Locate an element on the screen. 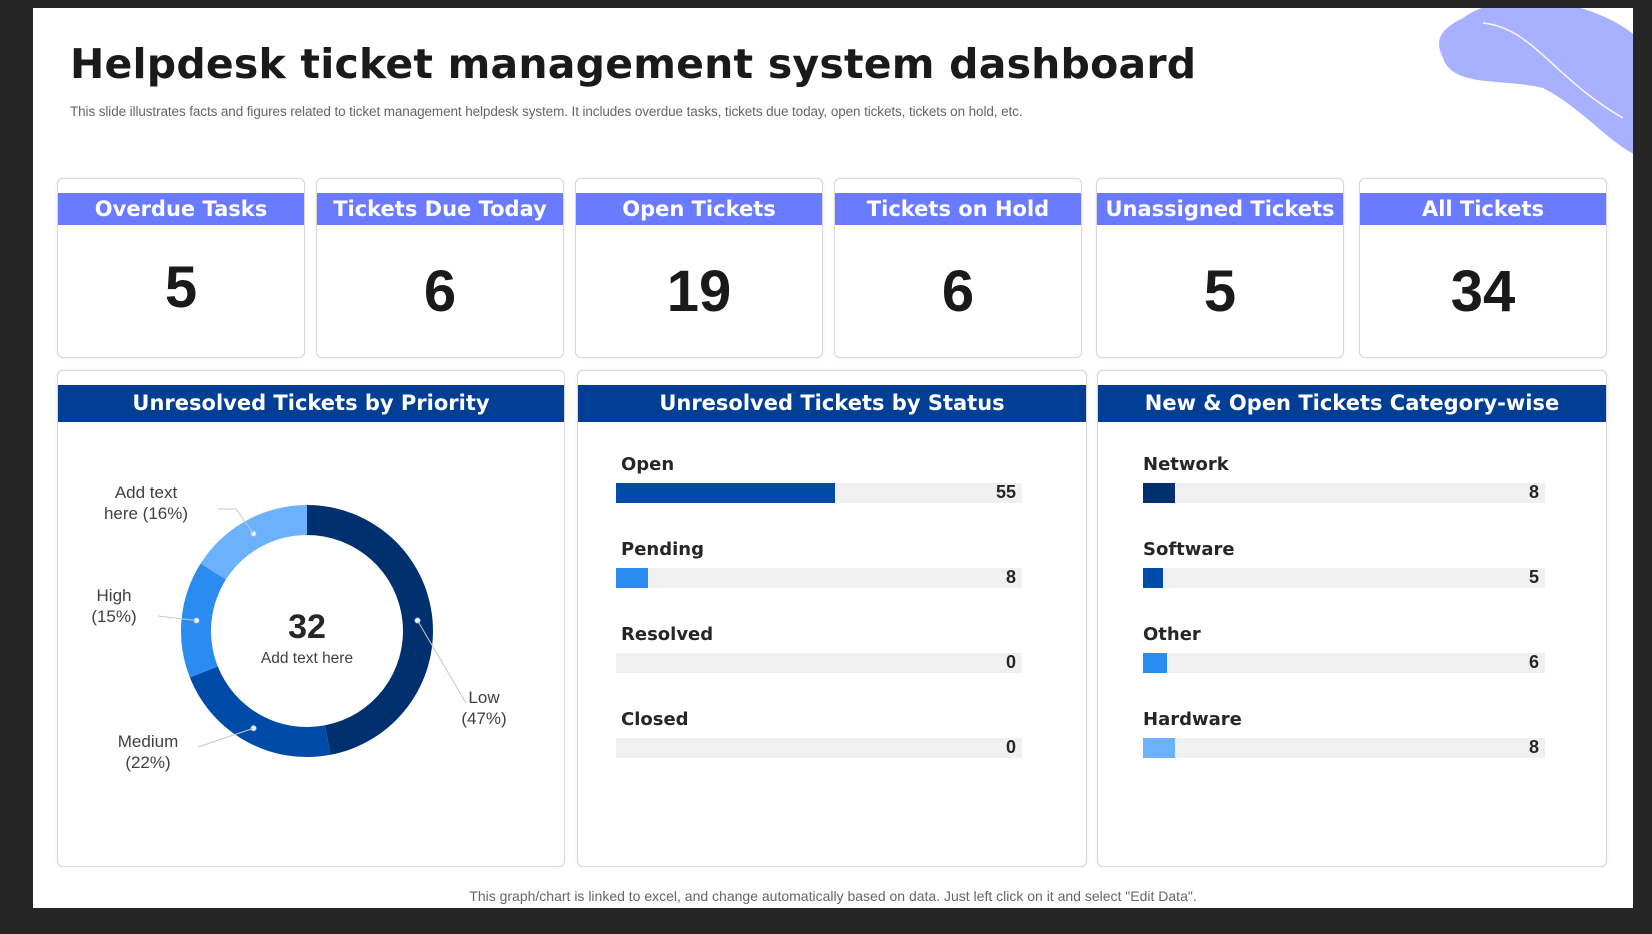 This screenshot has height=934, width=1652. kpi-label: Tickets on Hold is located at coordinates (958, 209).